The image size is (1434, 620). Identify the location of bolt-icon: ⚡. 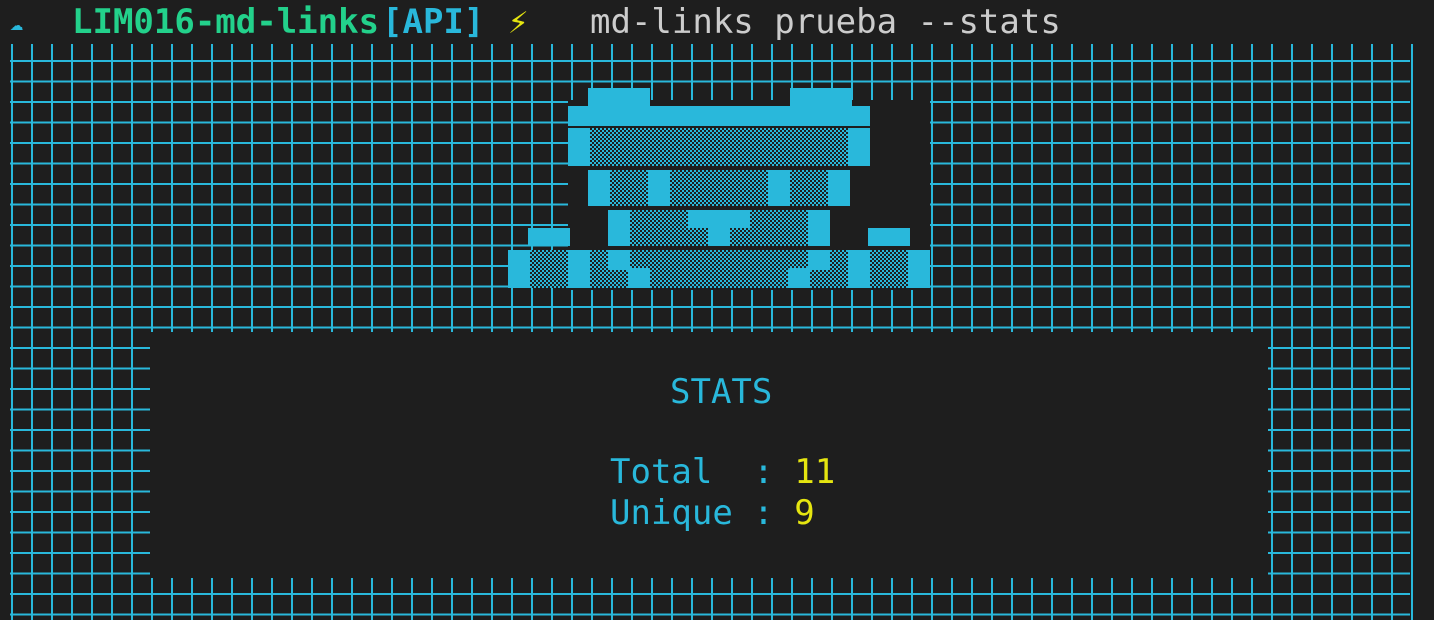
(518, 22).